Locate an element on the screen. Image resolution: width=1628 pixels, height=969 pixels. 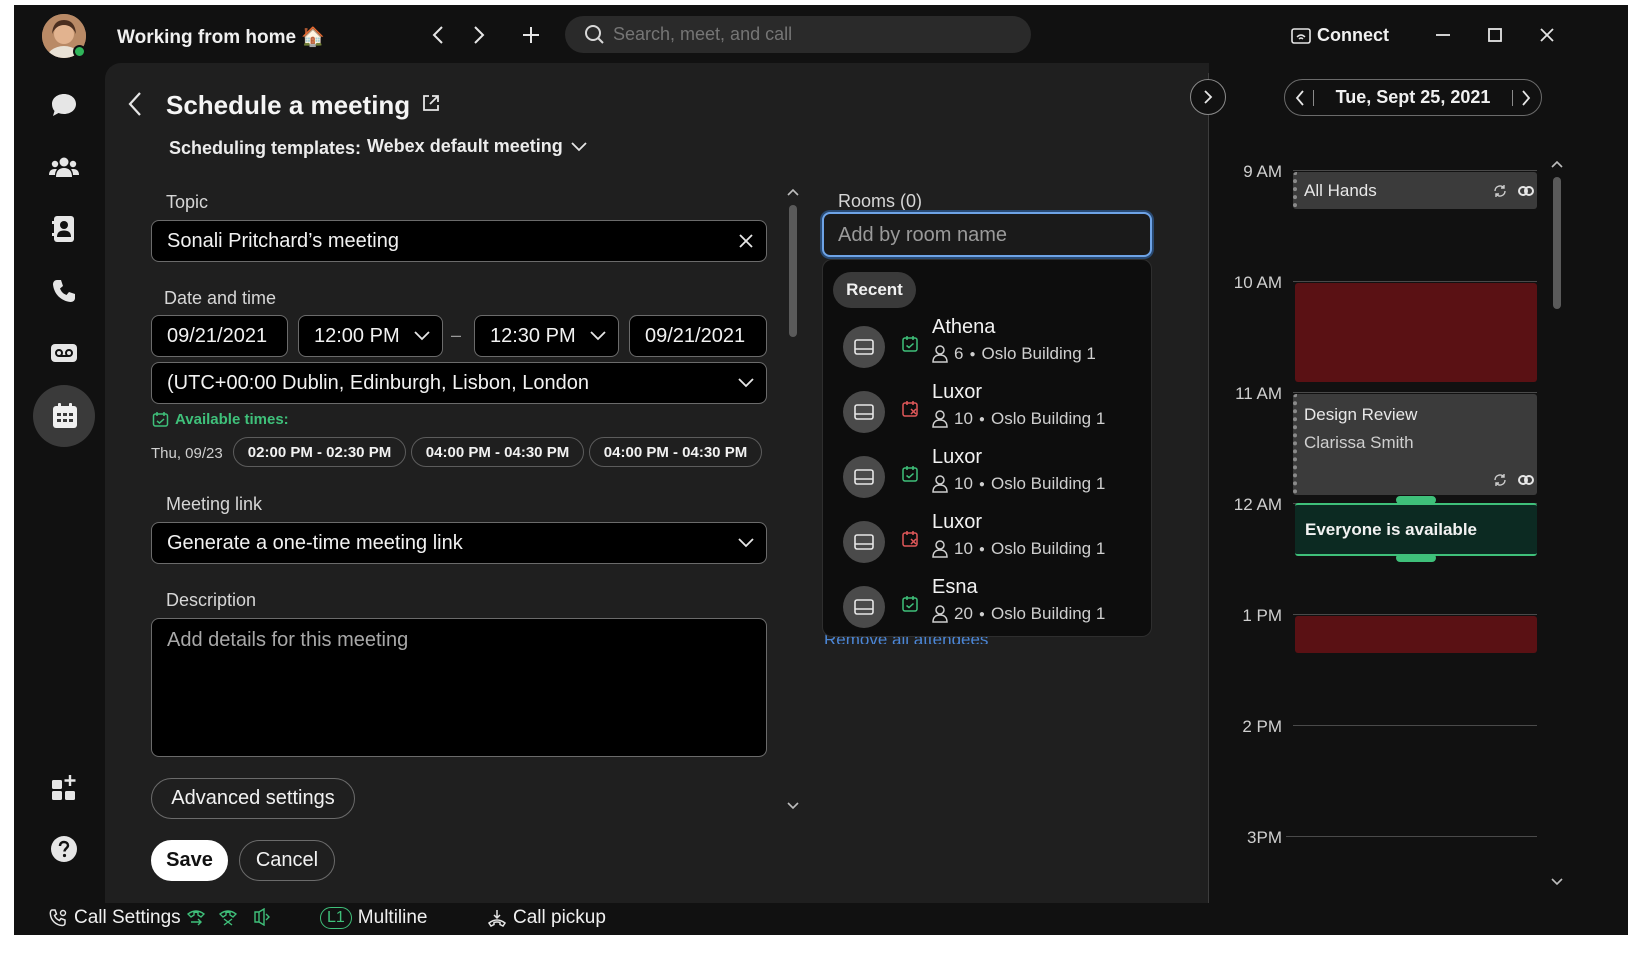
prev-day-button is located at coordinates (1304, 98).